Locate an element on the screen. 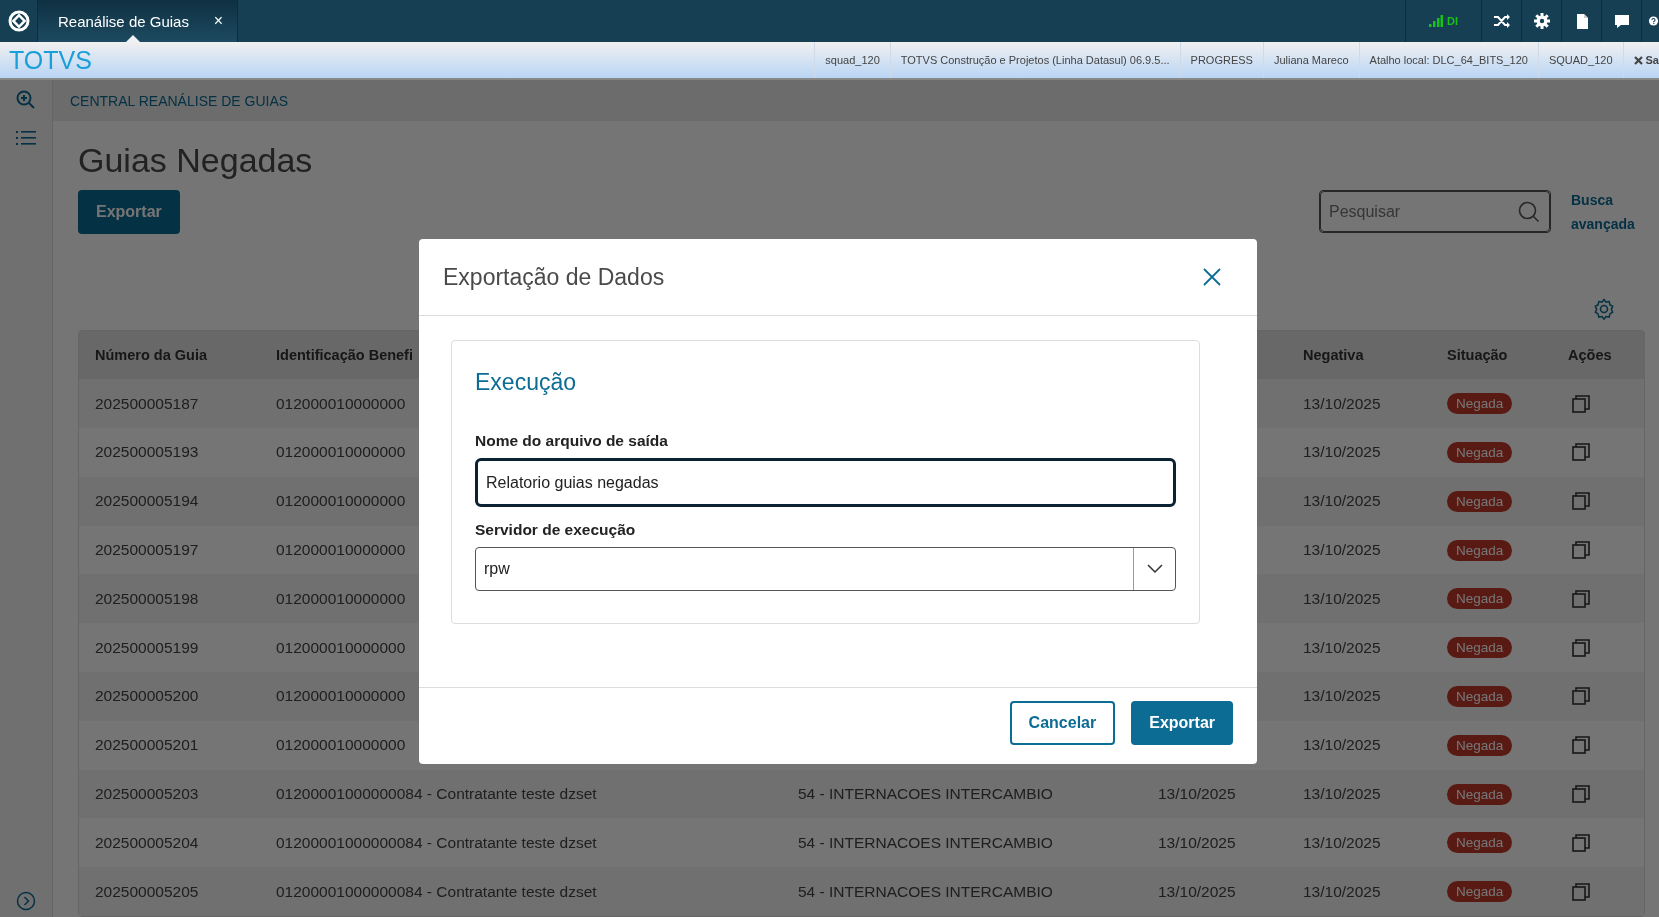 This screenshot has width=1659, height=917. info-item: Atalho local: DLC_64_BITS_120 is located at coordinates (1448, 60).